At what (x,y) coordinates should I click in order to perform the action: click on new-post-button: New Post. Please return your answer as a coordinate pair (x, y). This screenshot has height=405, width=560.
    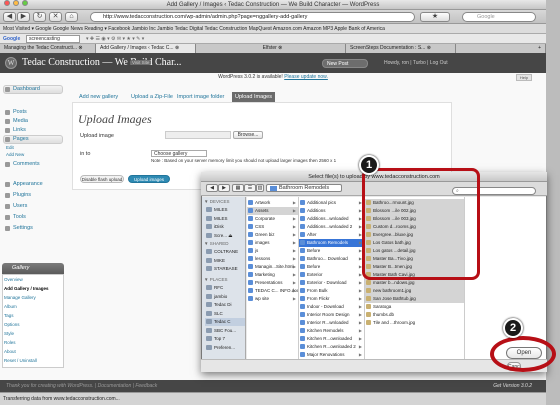
    Looking at the image, I should click on (345, 63).